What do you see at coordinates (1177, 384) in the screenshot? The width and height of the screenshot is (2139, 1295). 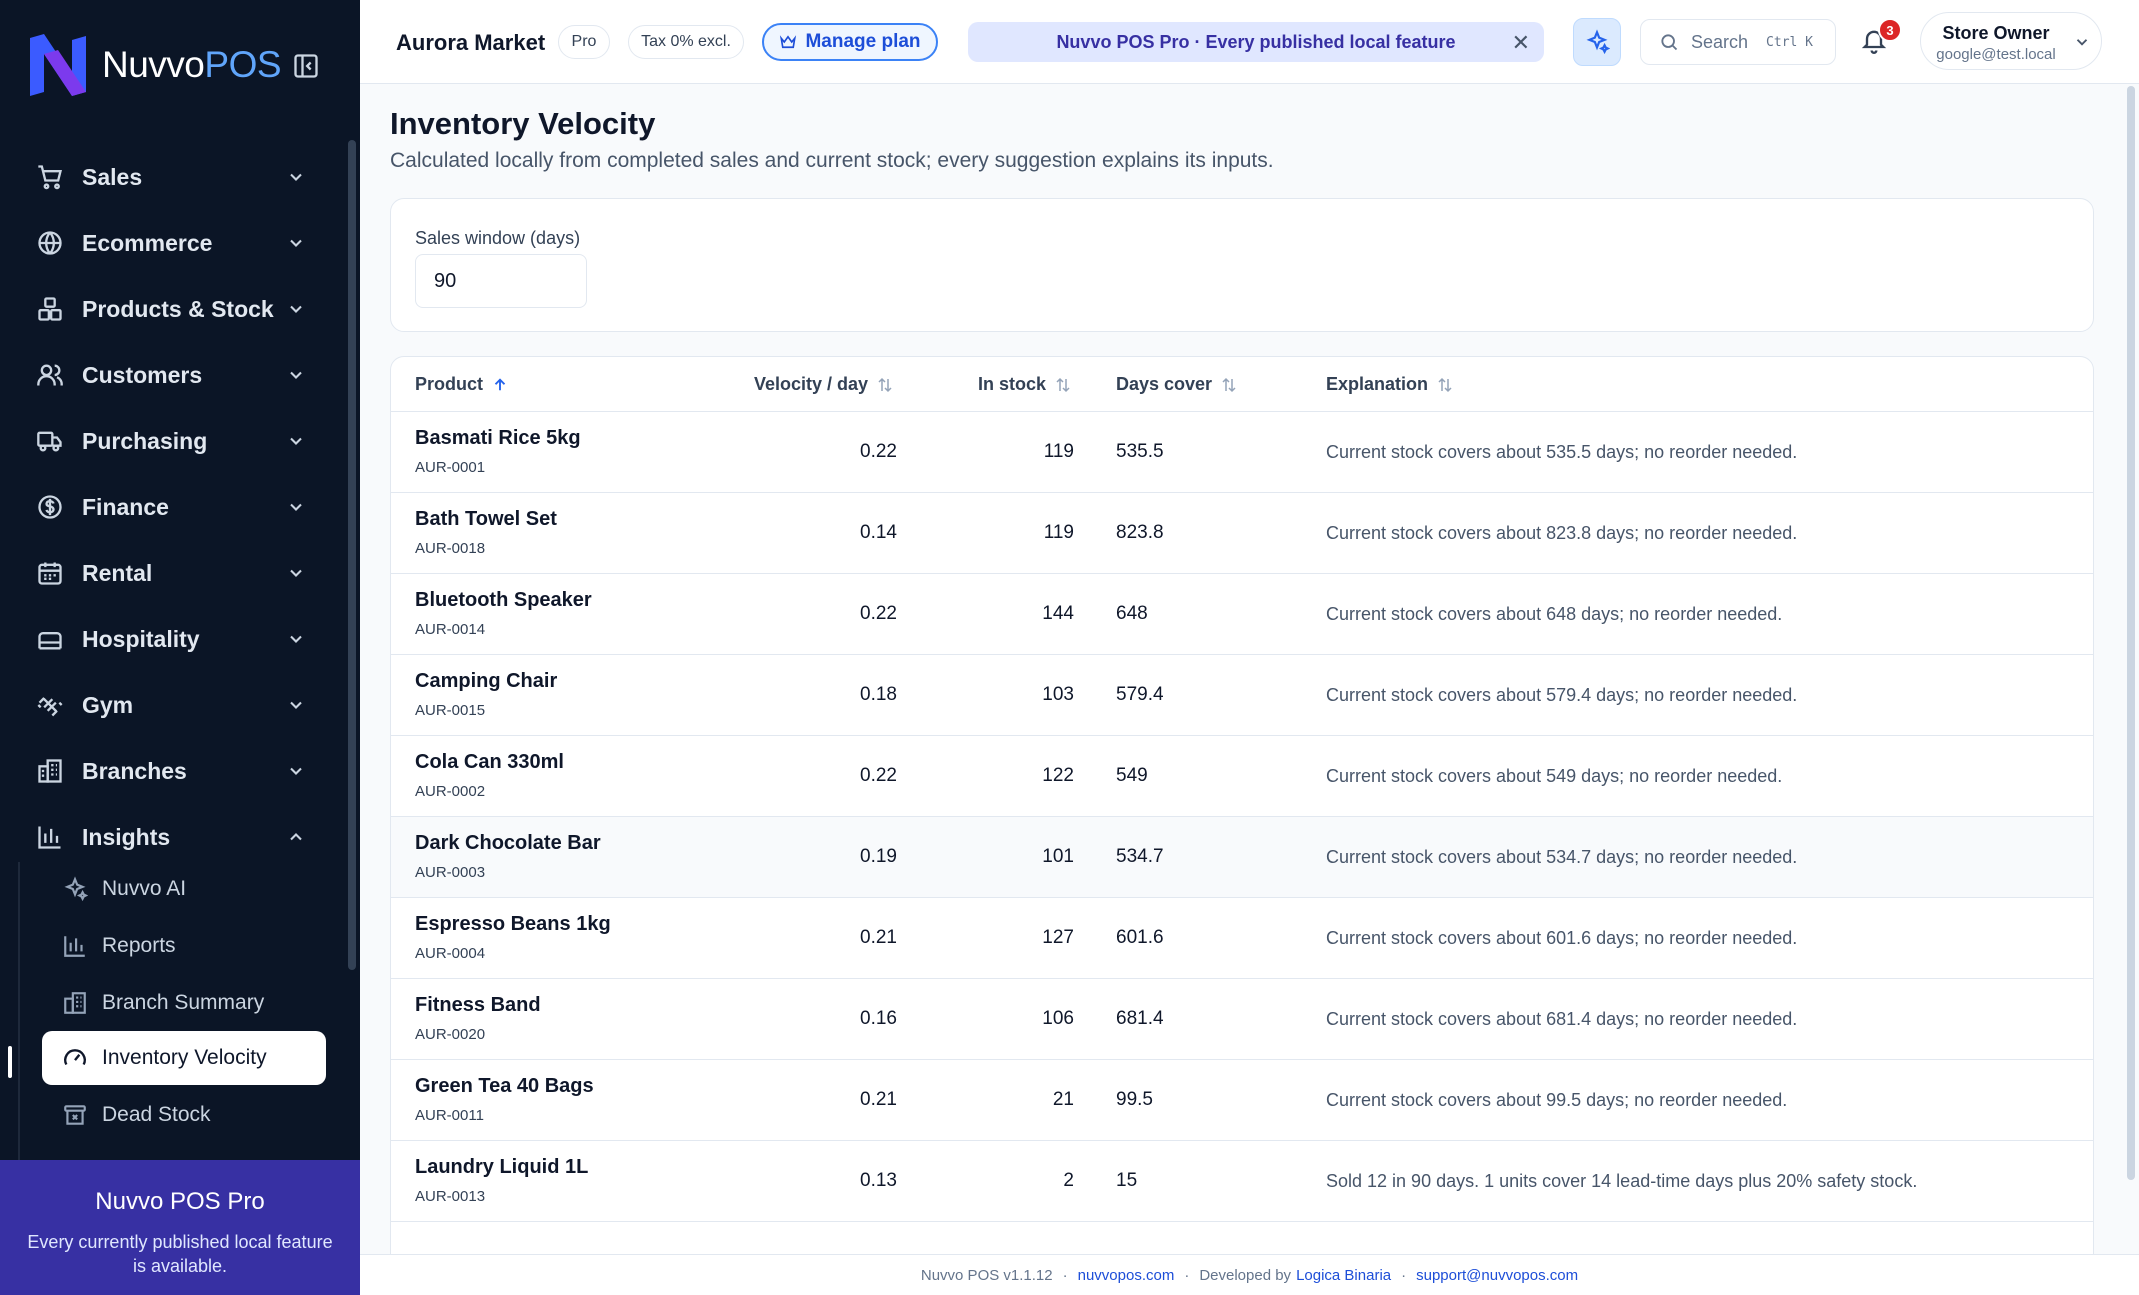 I see `column-header-cover: Days cover` at bounding box center [1177, 384].